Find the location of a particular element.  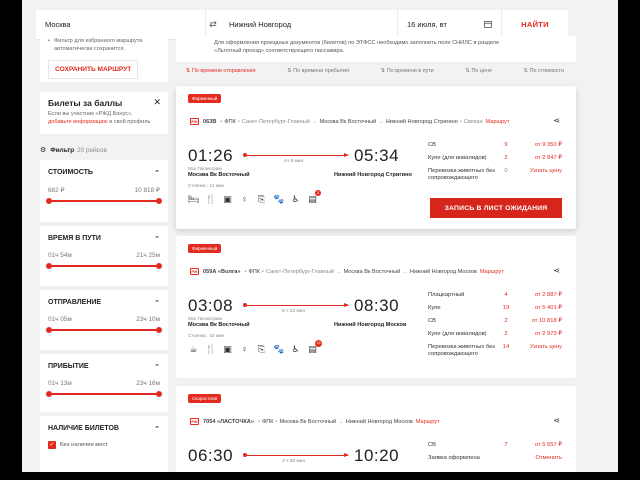

route-via: Москва Вк Восточный is located at coordinates (372, 271).